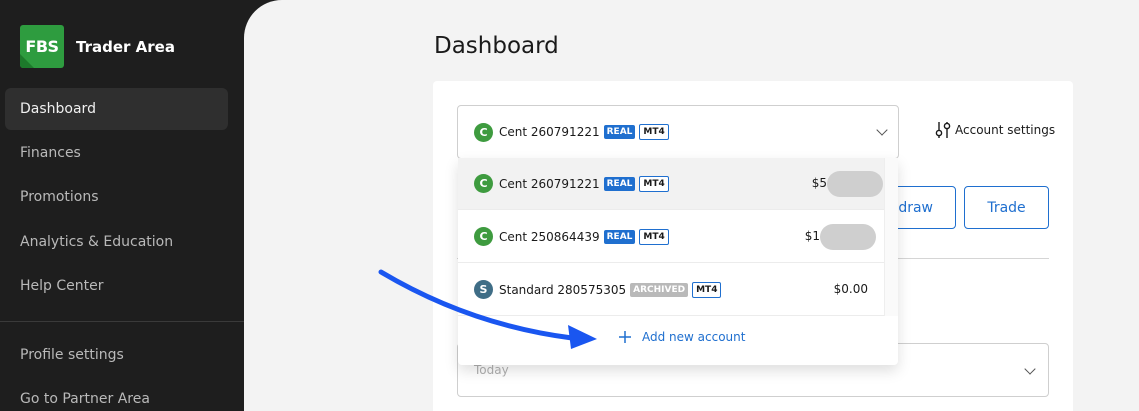 This screenshot has height=411, width=1139. Describe the element at coordinates (819, 183) in the screenshot. I see `account-balance: $5` at that location.